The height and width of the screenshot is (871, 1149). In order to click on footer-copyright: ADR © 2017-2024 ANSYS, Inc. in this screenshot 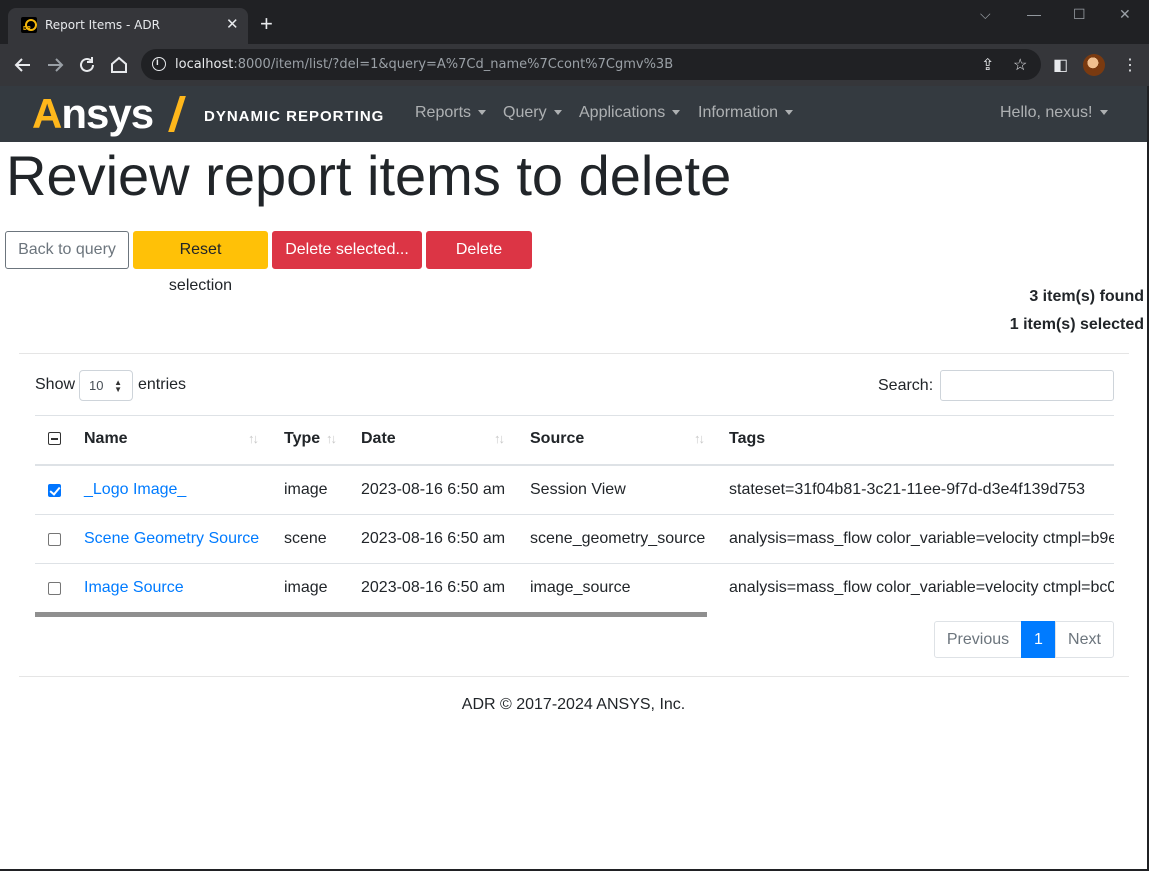, I will do `click(573, 704)`.